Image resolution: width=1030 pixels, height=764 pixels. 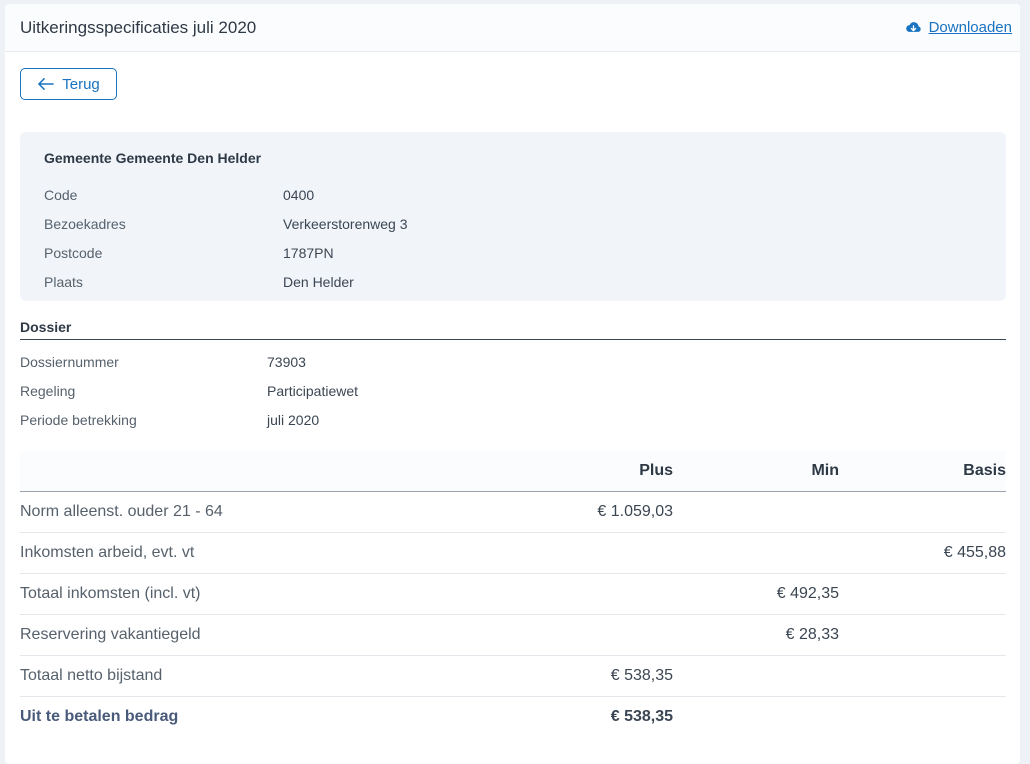 What do you see at coordinates (263, 471) in the screenshot?
I see `column-header-description` at bounding box center [263, 471].